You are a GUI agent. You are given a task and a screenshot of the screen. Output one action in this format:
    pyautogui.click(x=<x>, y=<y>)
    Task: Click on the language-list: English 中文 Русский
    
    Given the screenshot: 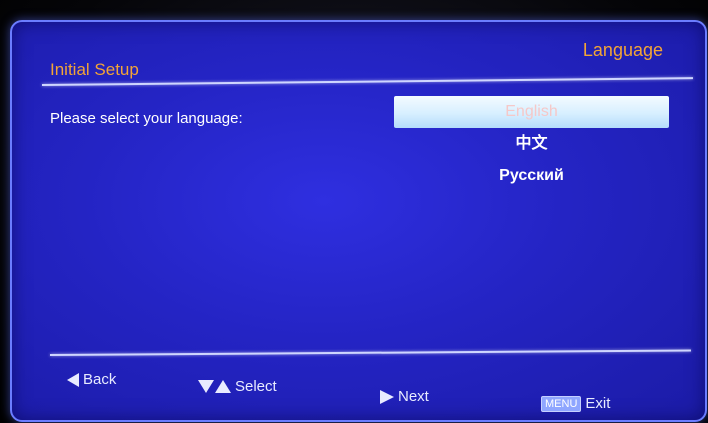 What is the action you would take?
    pyautogui.click(x=531, y=144)
    